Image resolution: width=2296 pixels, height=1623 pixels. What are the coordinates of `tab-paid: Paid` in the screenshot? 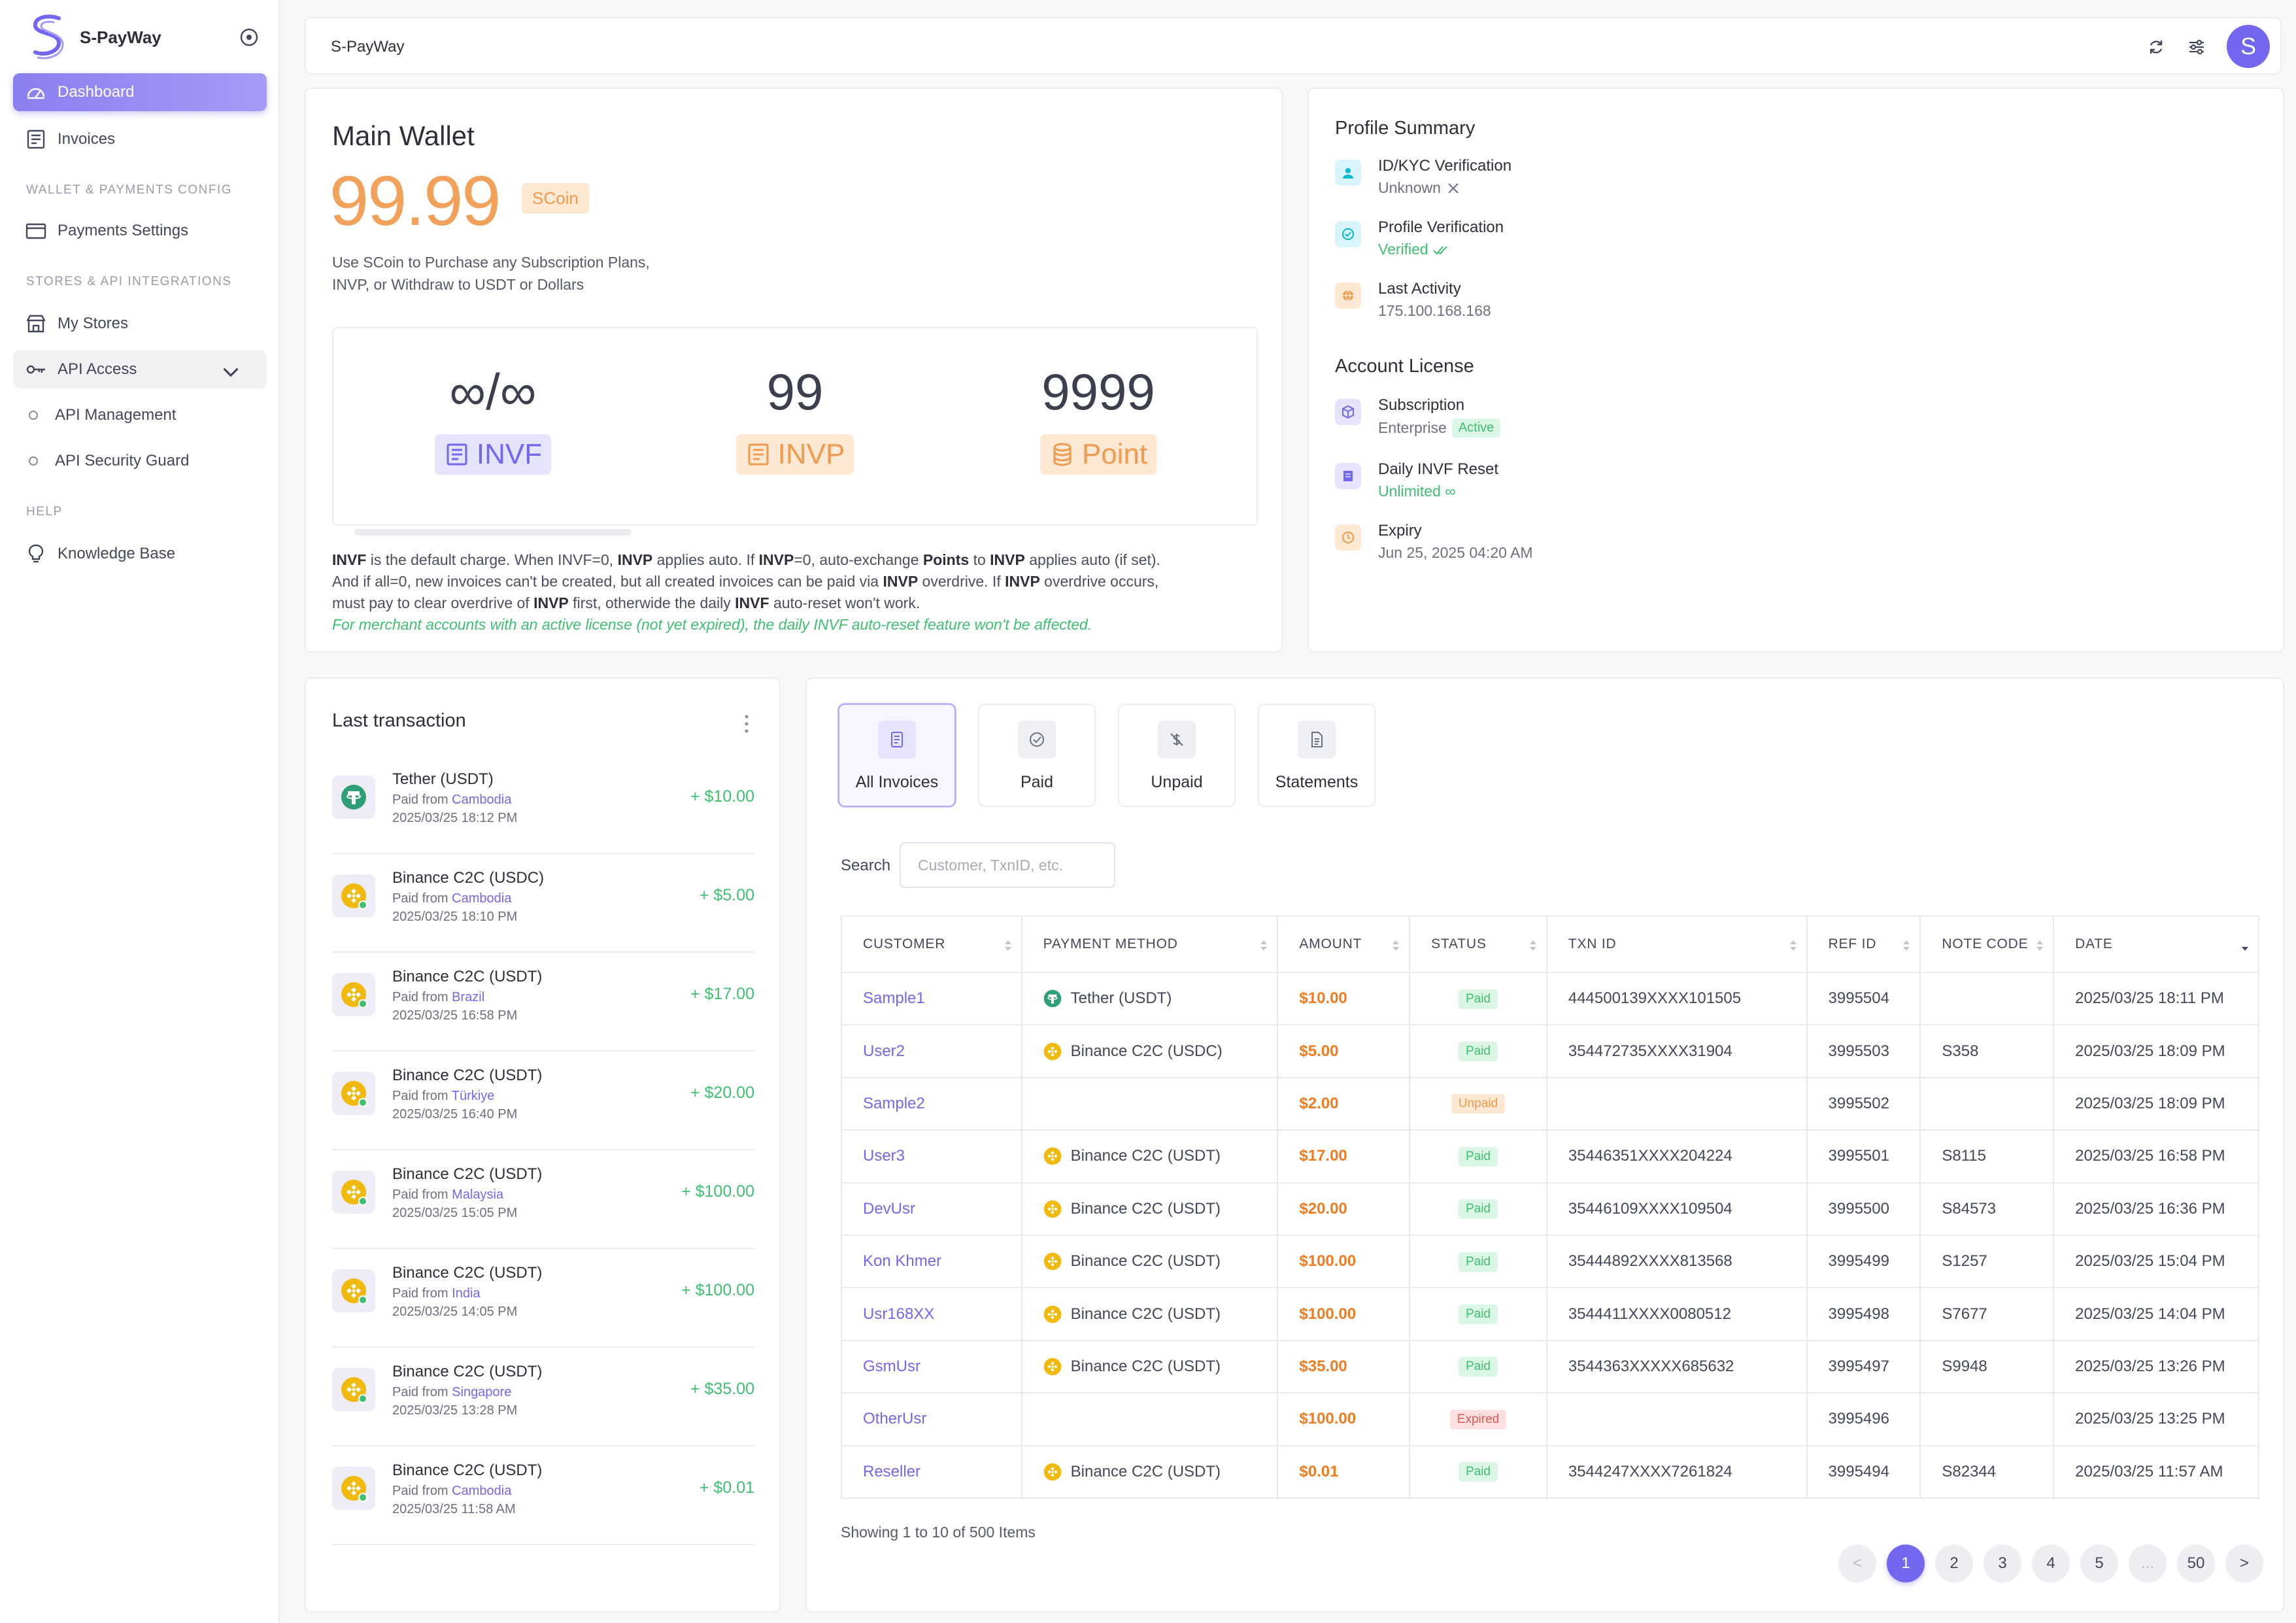 It's located at (1037, 755).